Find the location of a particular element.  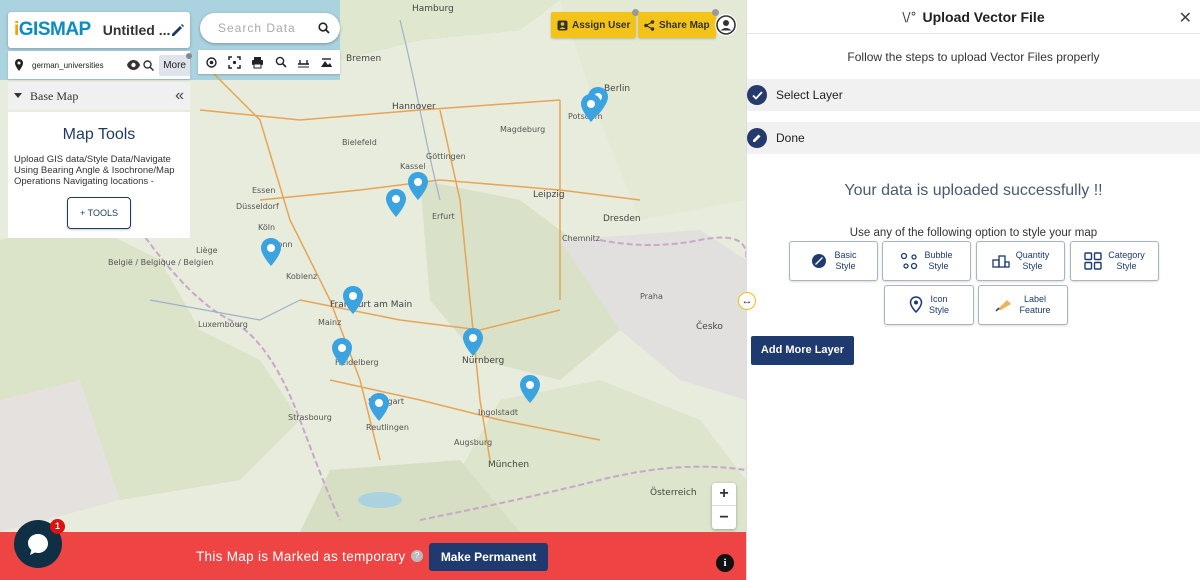

locate-me-icon is located at coordinates (212, 62).